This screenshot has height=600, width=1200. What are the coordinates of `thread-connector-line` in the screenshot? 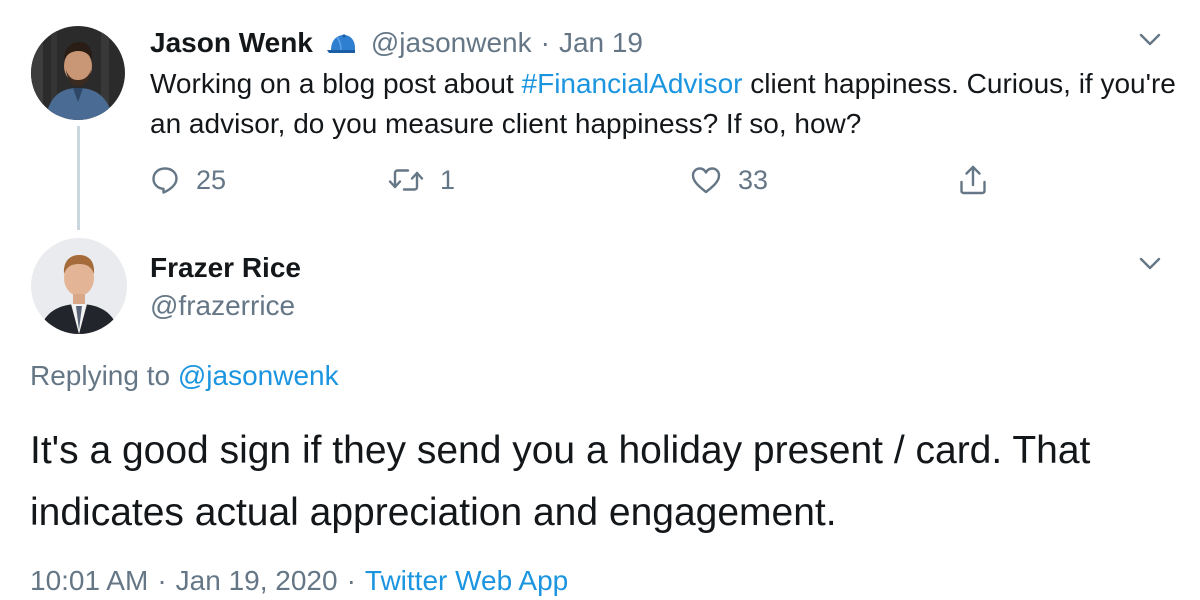 It's located at (78, 178).